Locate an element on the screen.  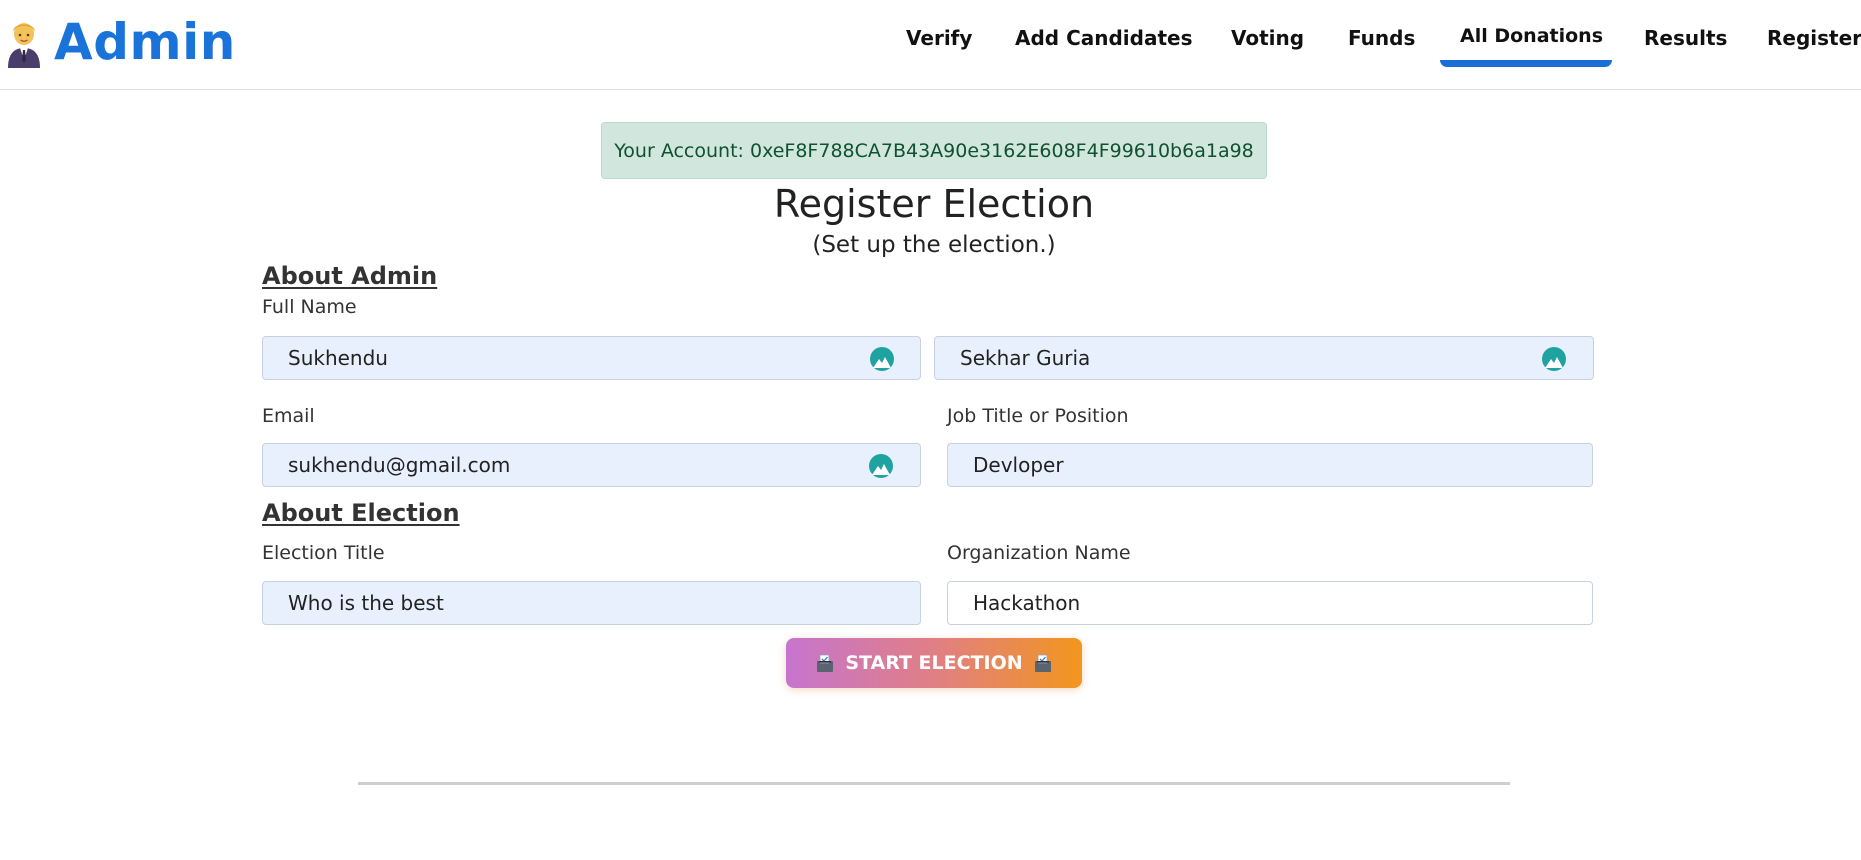
footer-divider is located at coordinates (934, 783).